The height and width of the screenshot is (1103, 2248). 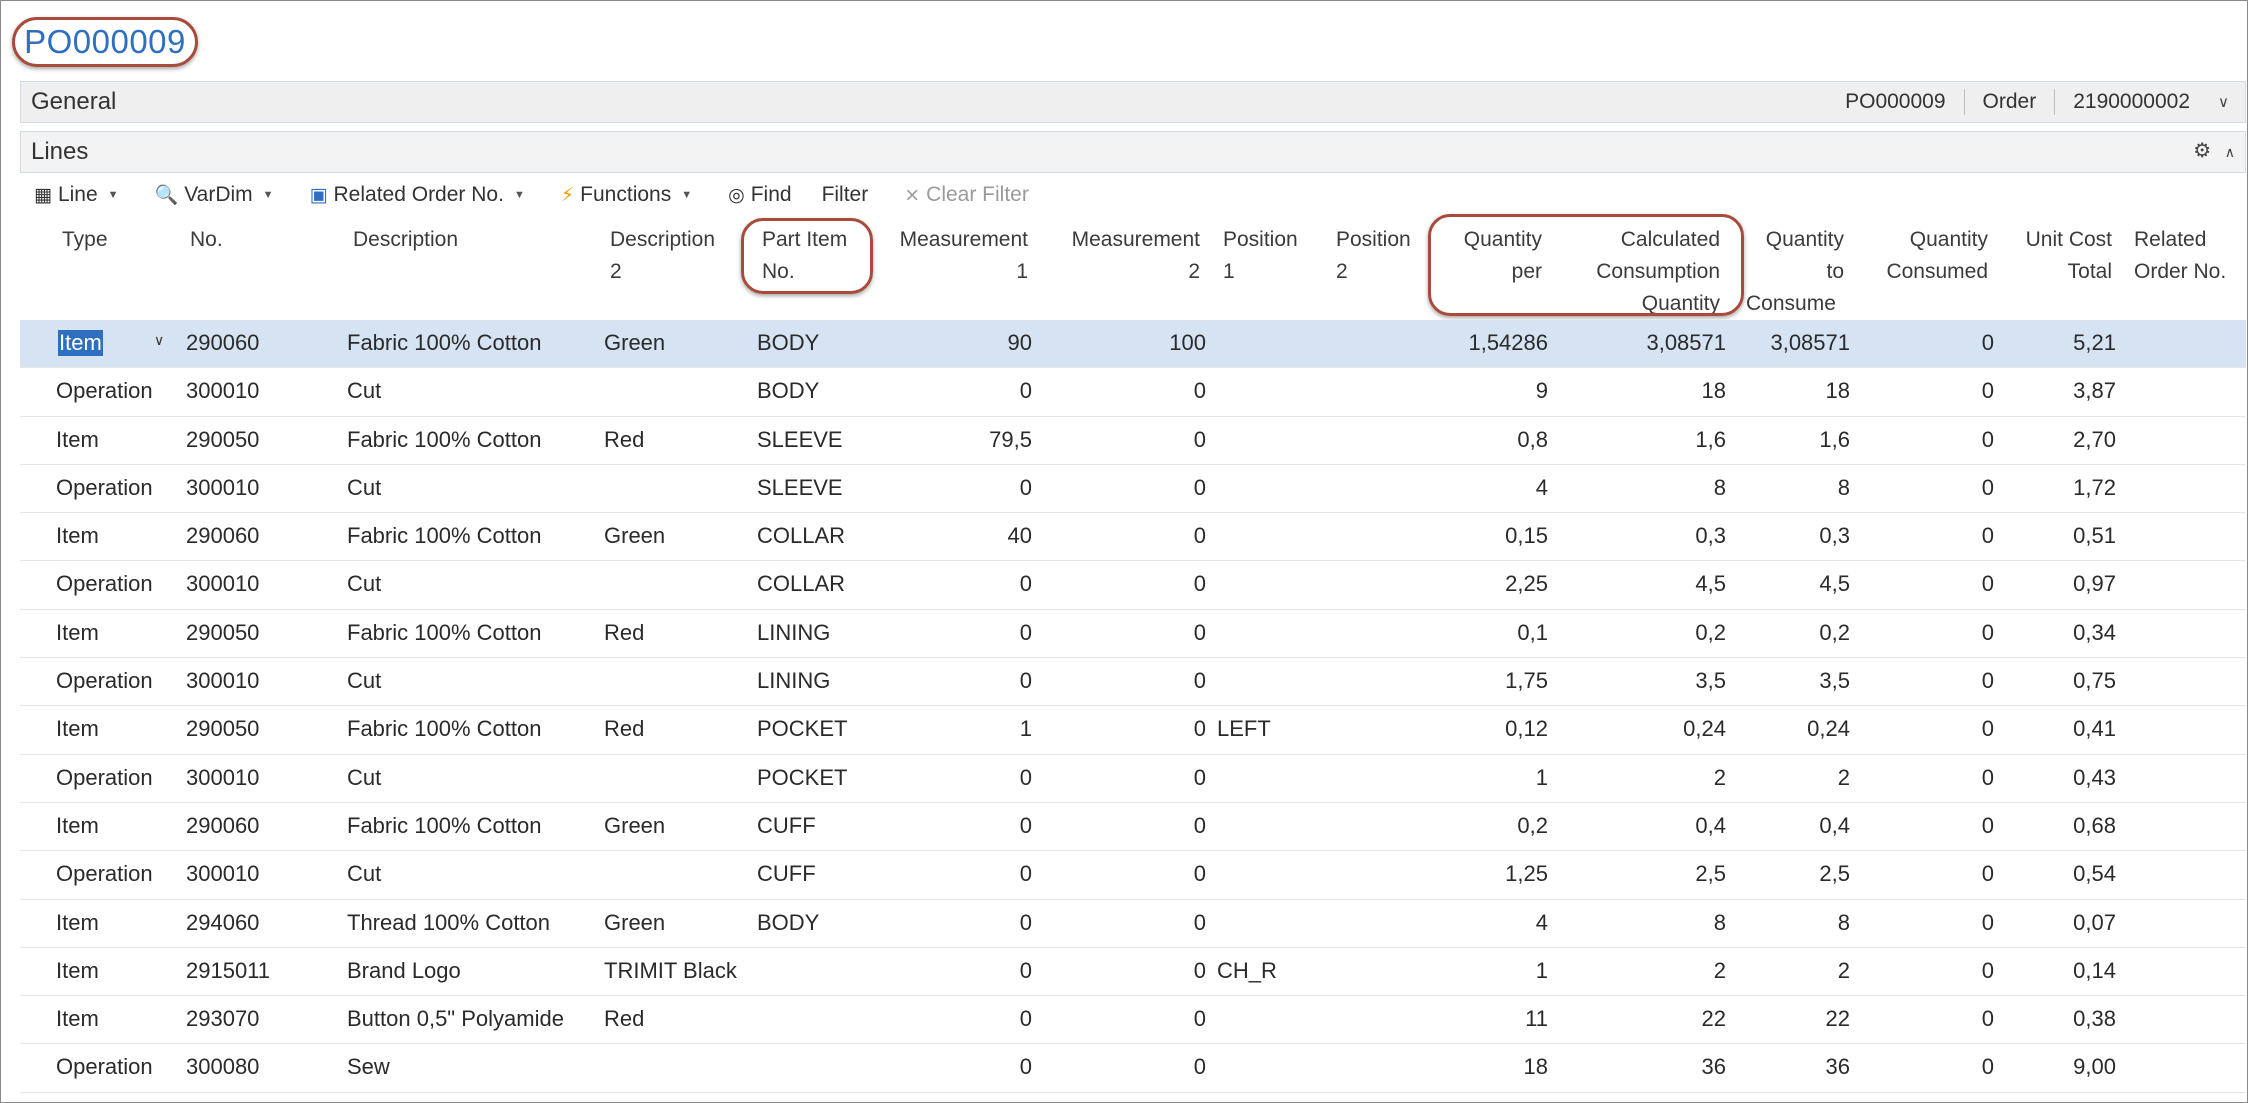 What do you see at coordinates (222, 923) in the screenshot?
I see `cell-no: 294060` at bounding box center [222, 923].